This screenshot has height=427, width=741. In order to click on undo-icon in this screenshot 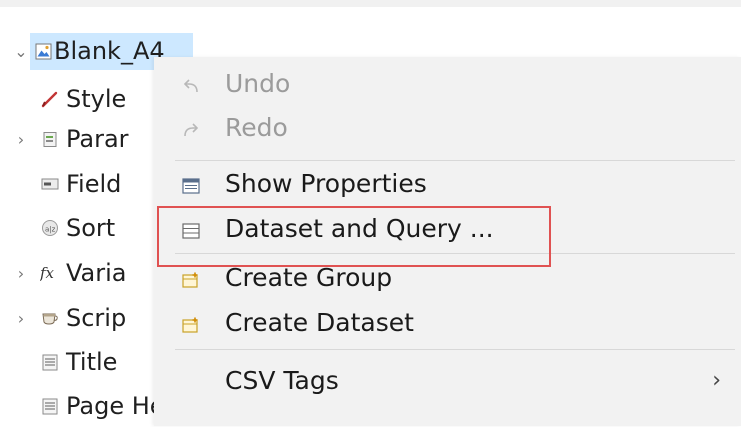, I will do `click(191, 86)`.